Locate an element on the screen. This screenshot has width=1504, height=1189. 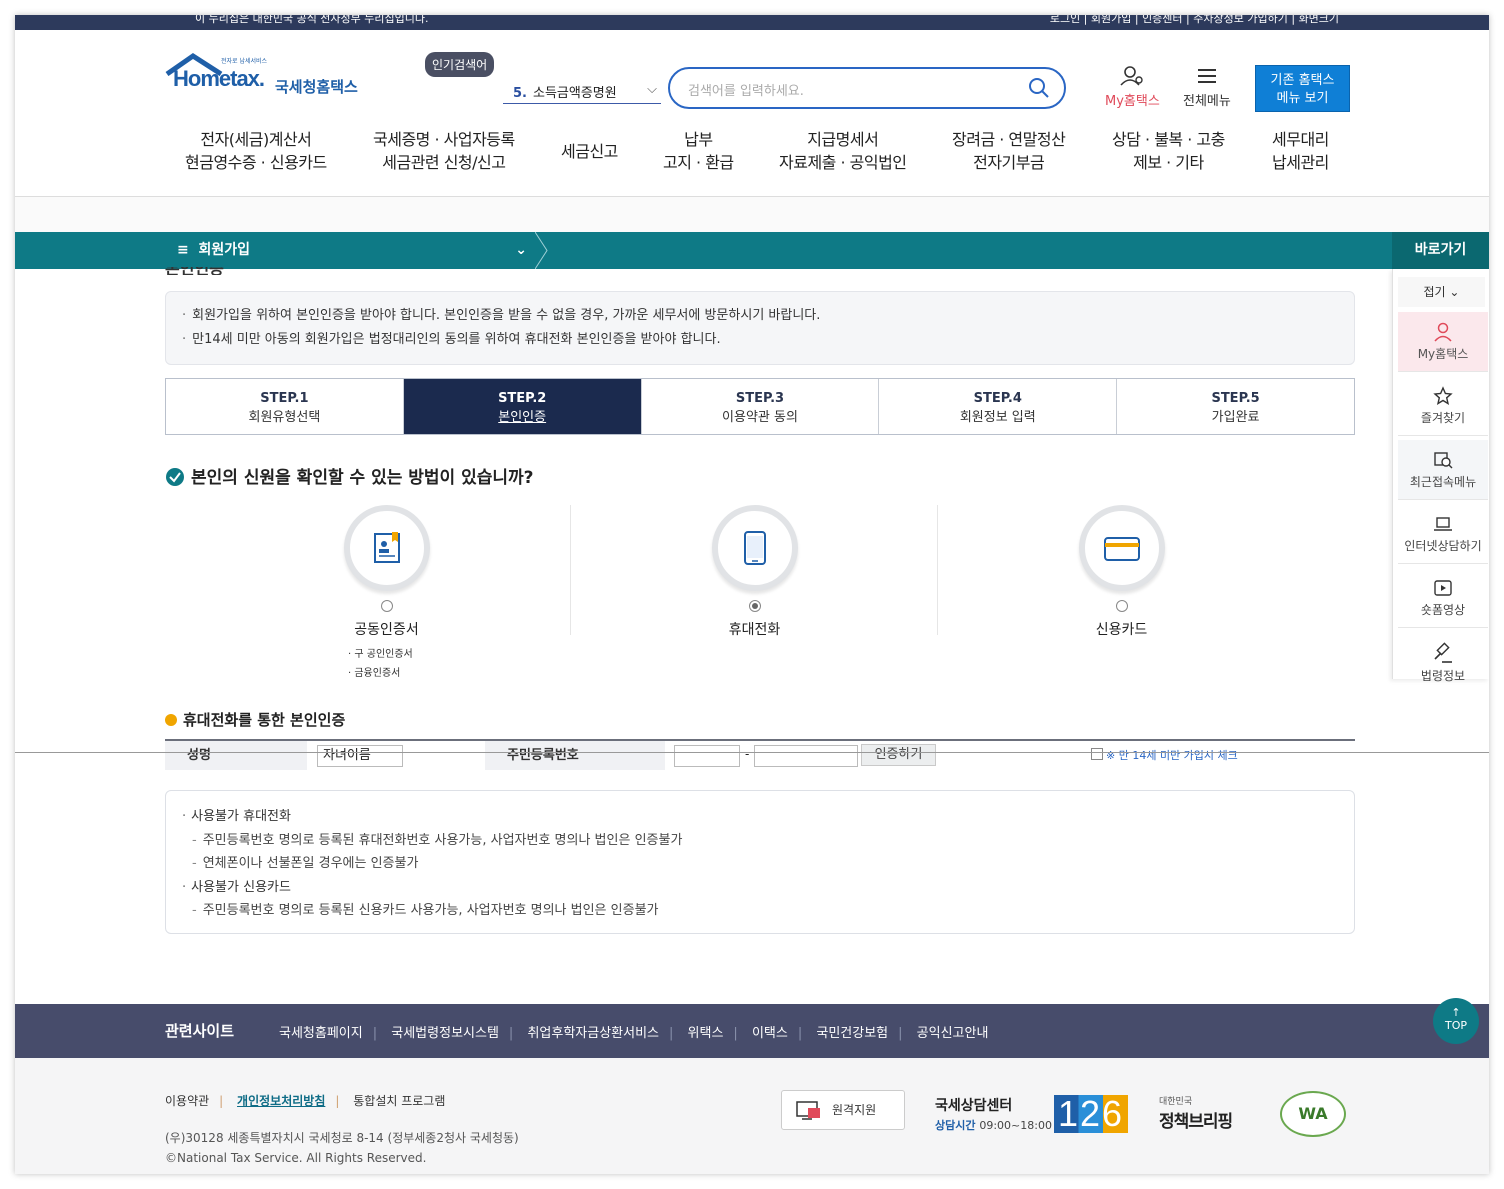
all-menu-button: 전체메뉴 is located at coordinates (1207, 87).